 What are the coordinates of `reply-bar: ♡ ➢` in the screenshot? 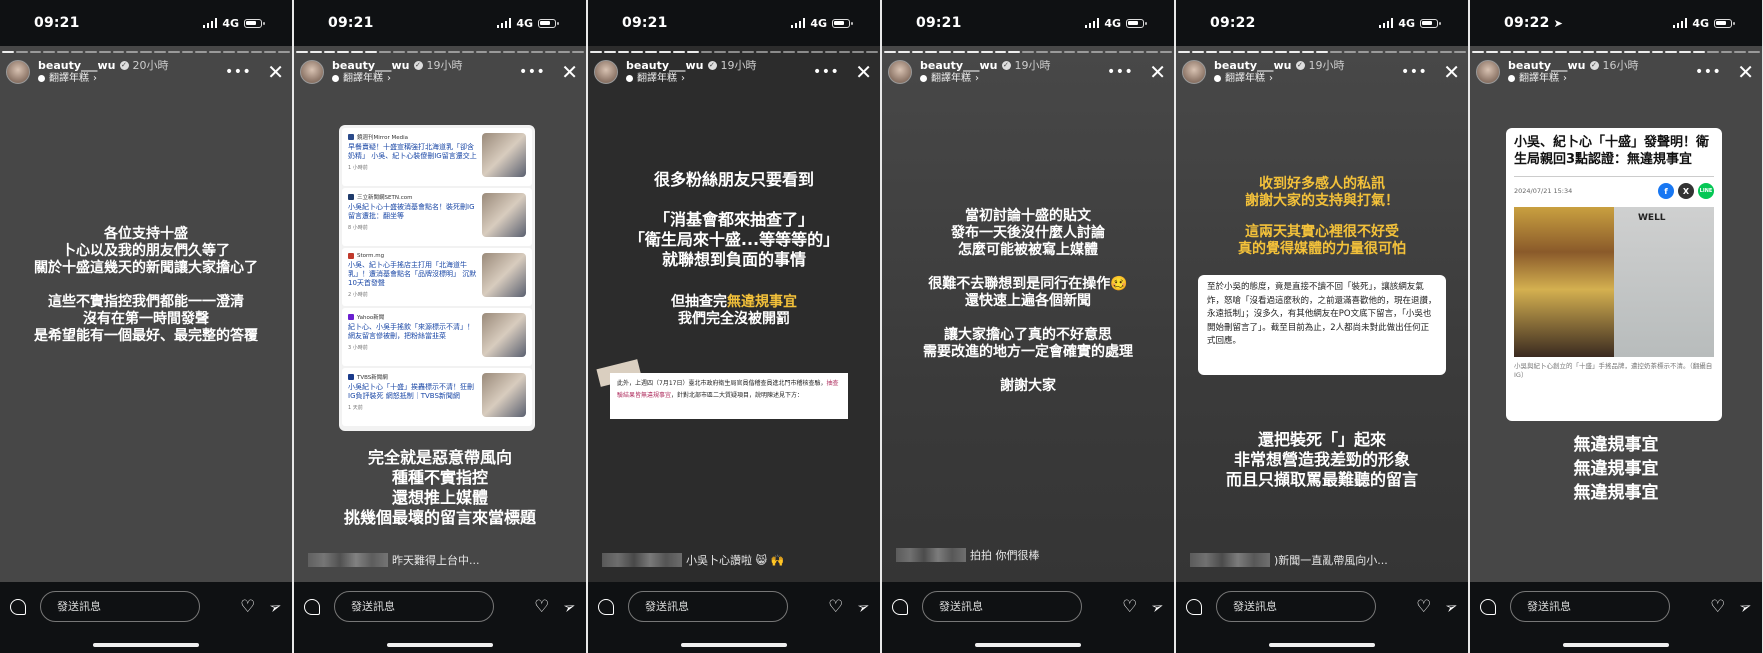 It's located at (1028, 617).